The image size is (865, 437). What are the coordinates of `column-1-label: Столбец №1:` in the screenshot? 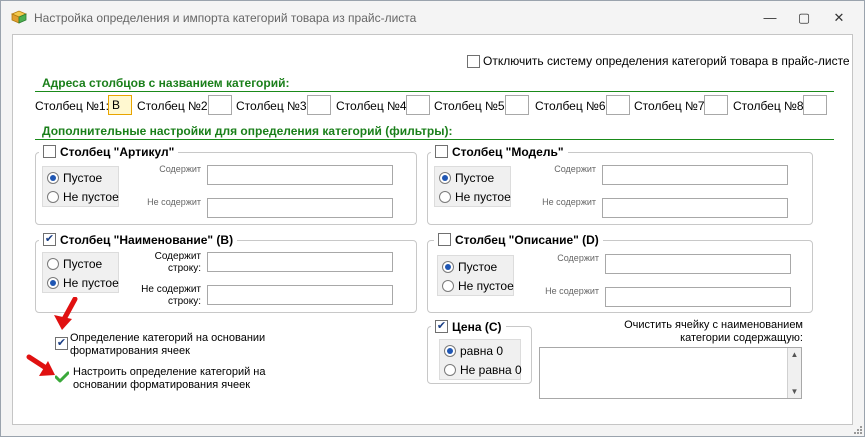 It's located at (72, 106).